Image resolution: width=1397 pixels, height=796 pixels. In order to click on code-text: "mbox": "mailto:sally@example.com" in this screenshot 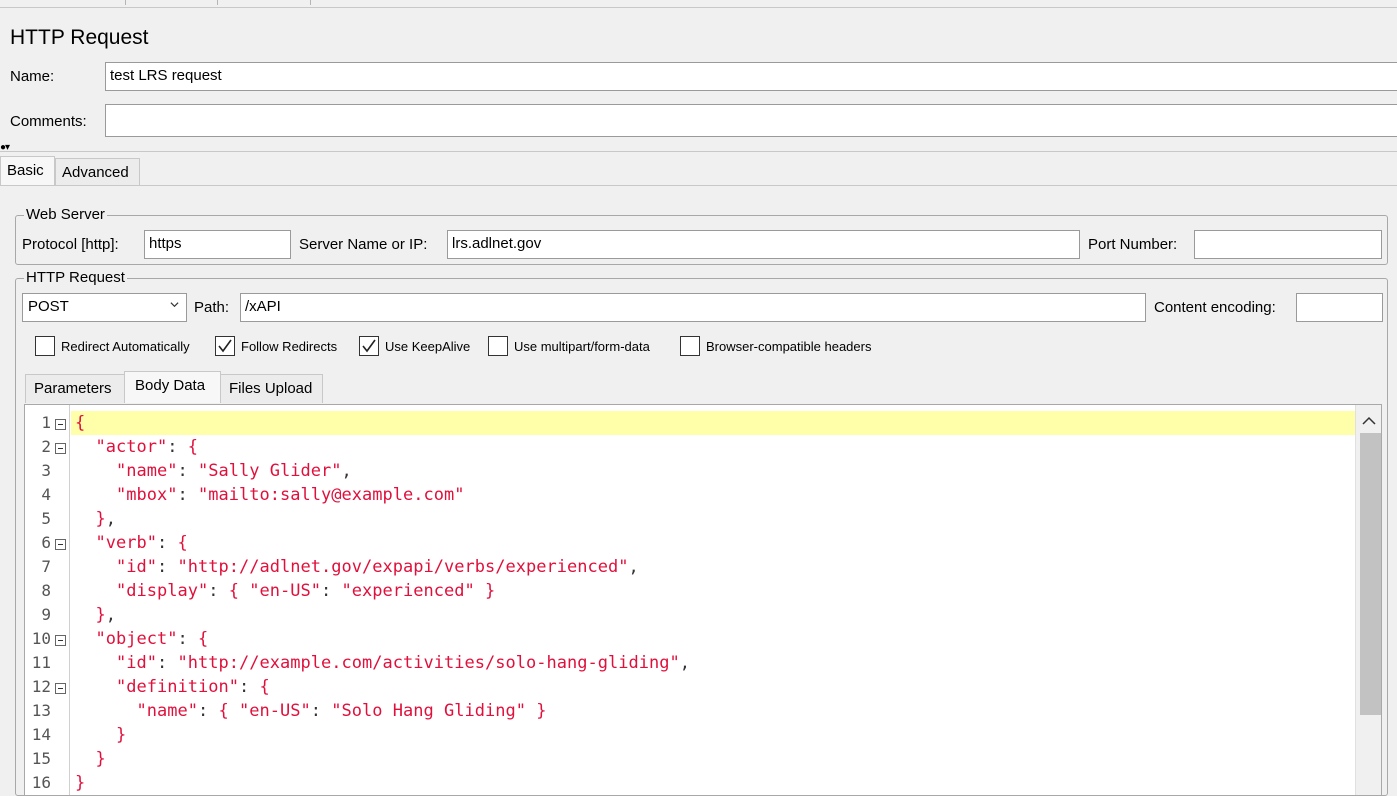, I will do `click(290, 495)`.